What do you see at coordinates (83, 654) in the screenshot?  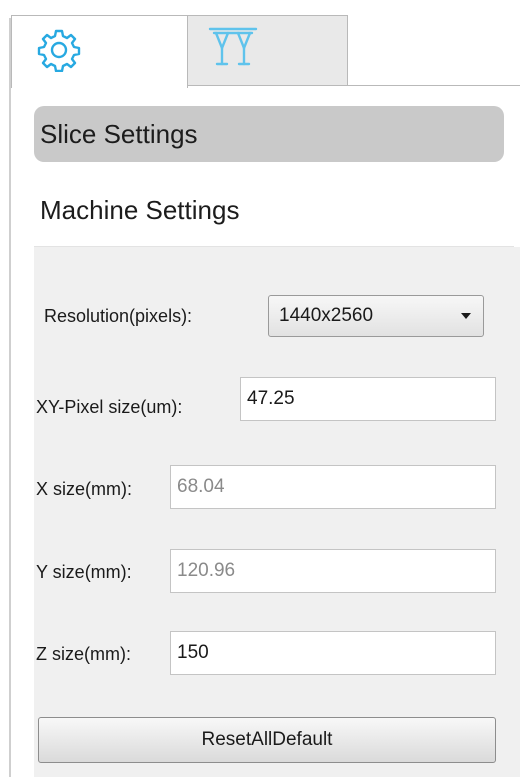 I see `z-size-label: Z size(mm):` at bounding box center [83, 654].